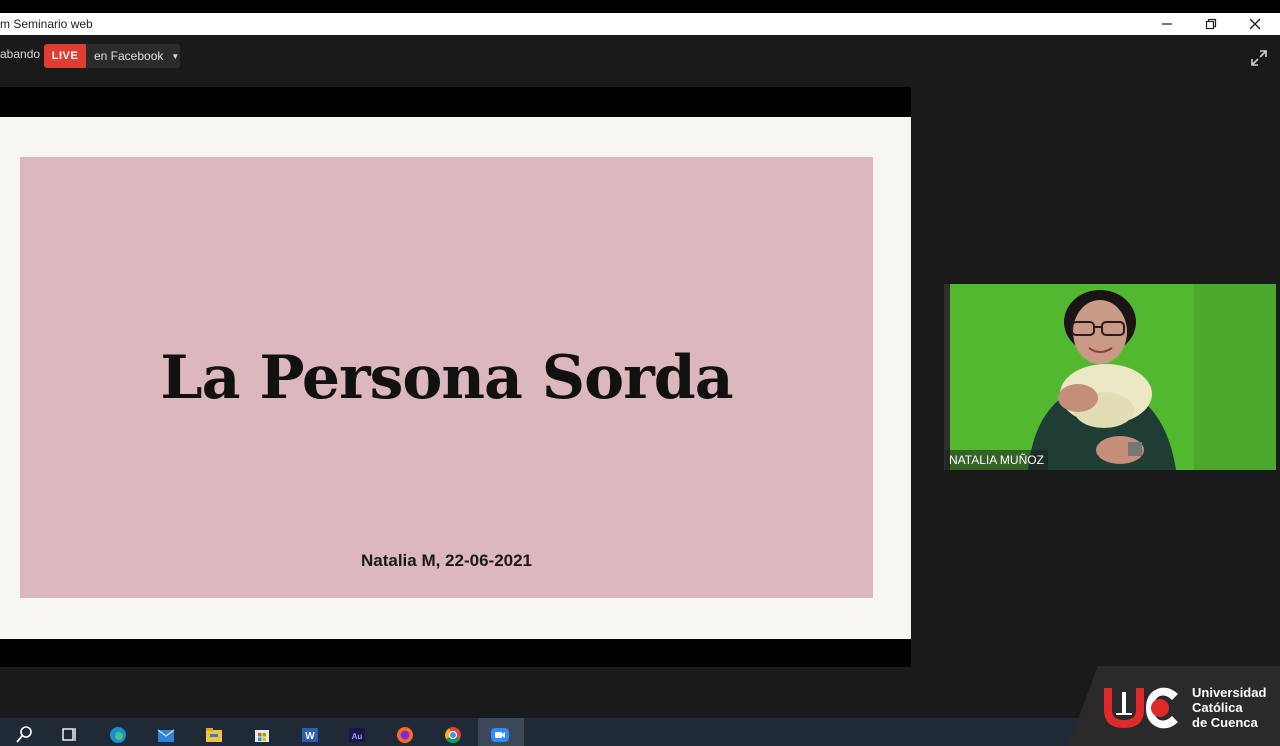  I want to click on zoom-icon, so click(500, 735).